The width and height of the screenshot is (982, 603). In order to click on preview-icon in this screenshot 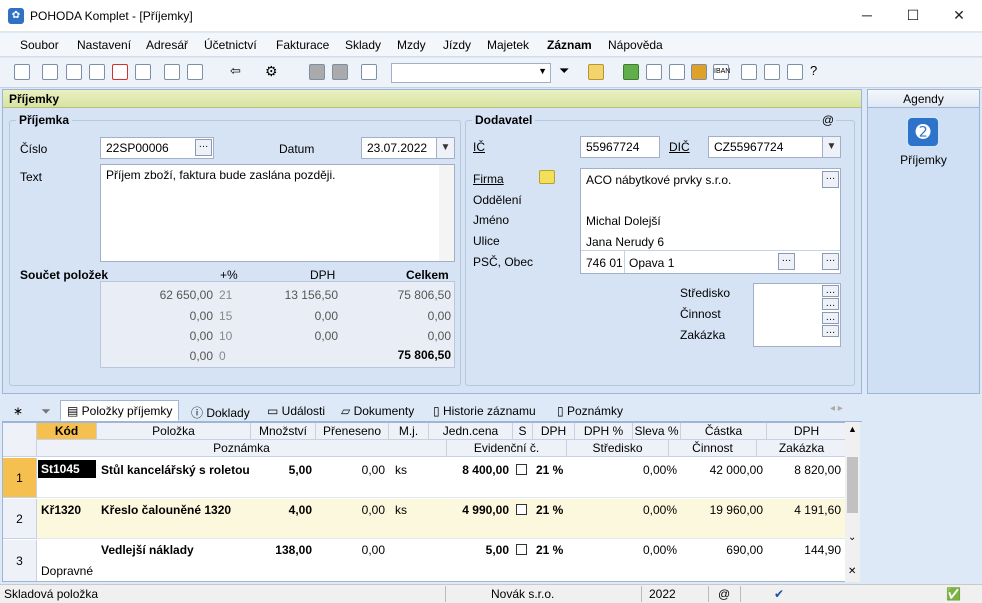, I will do `click(97, 72)`.